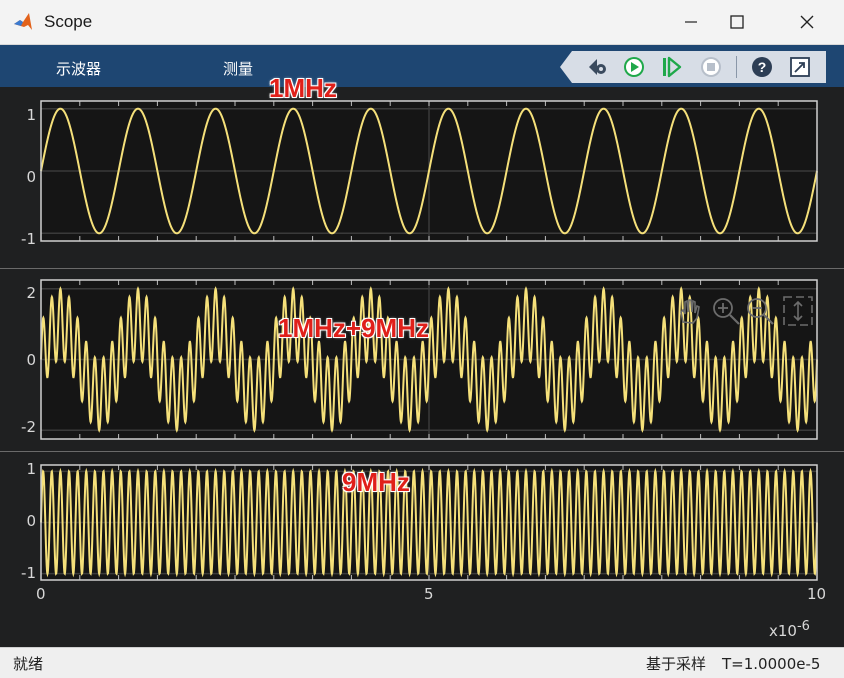  Describe the element at coordinates (68, 21) in the screenshot. I see `window-title: Scope` at that location.